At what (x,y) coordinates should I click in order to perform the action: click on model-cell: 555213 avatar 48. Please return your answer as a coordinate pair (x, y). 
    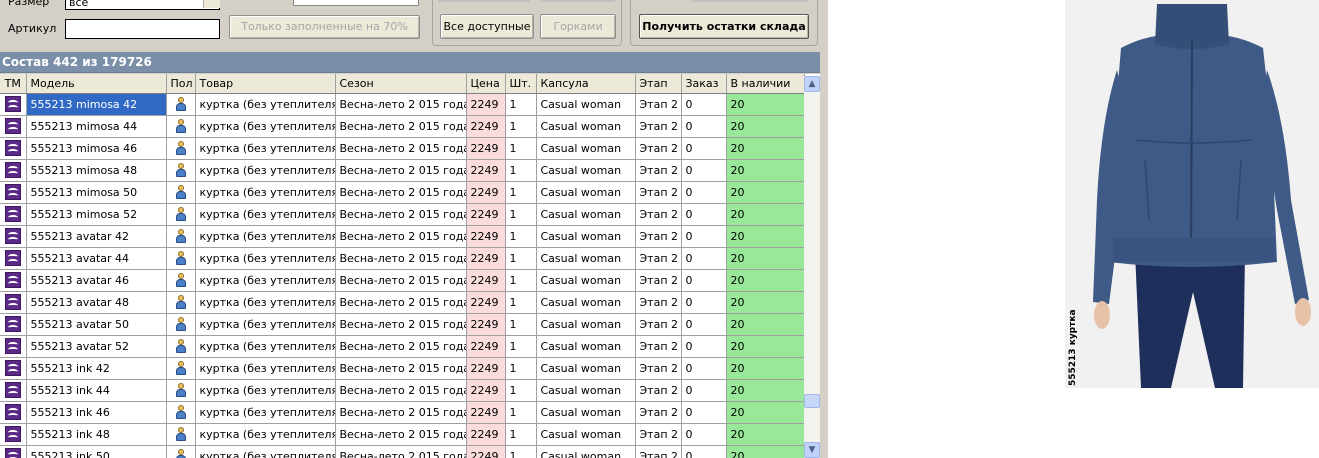
    Looking at the image, I should click on (96, 302).